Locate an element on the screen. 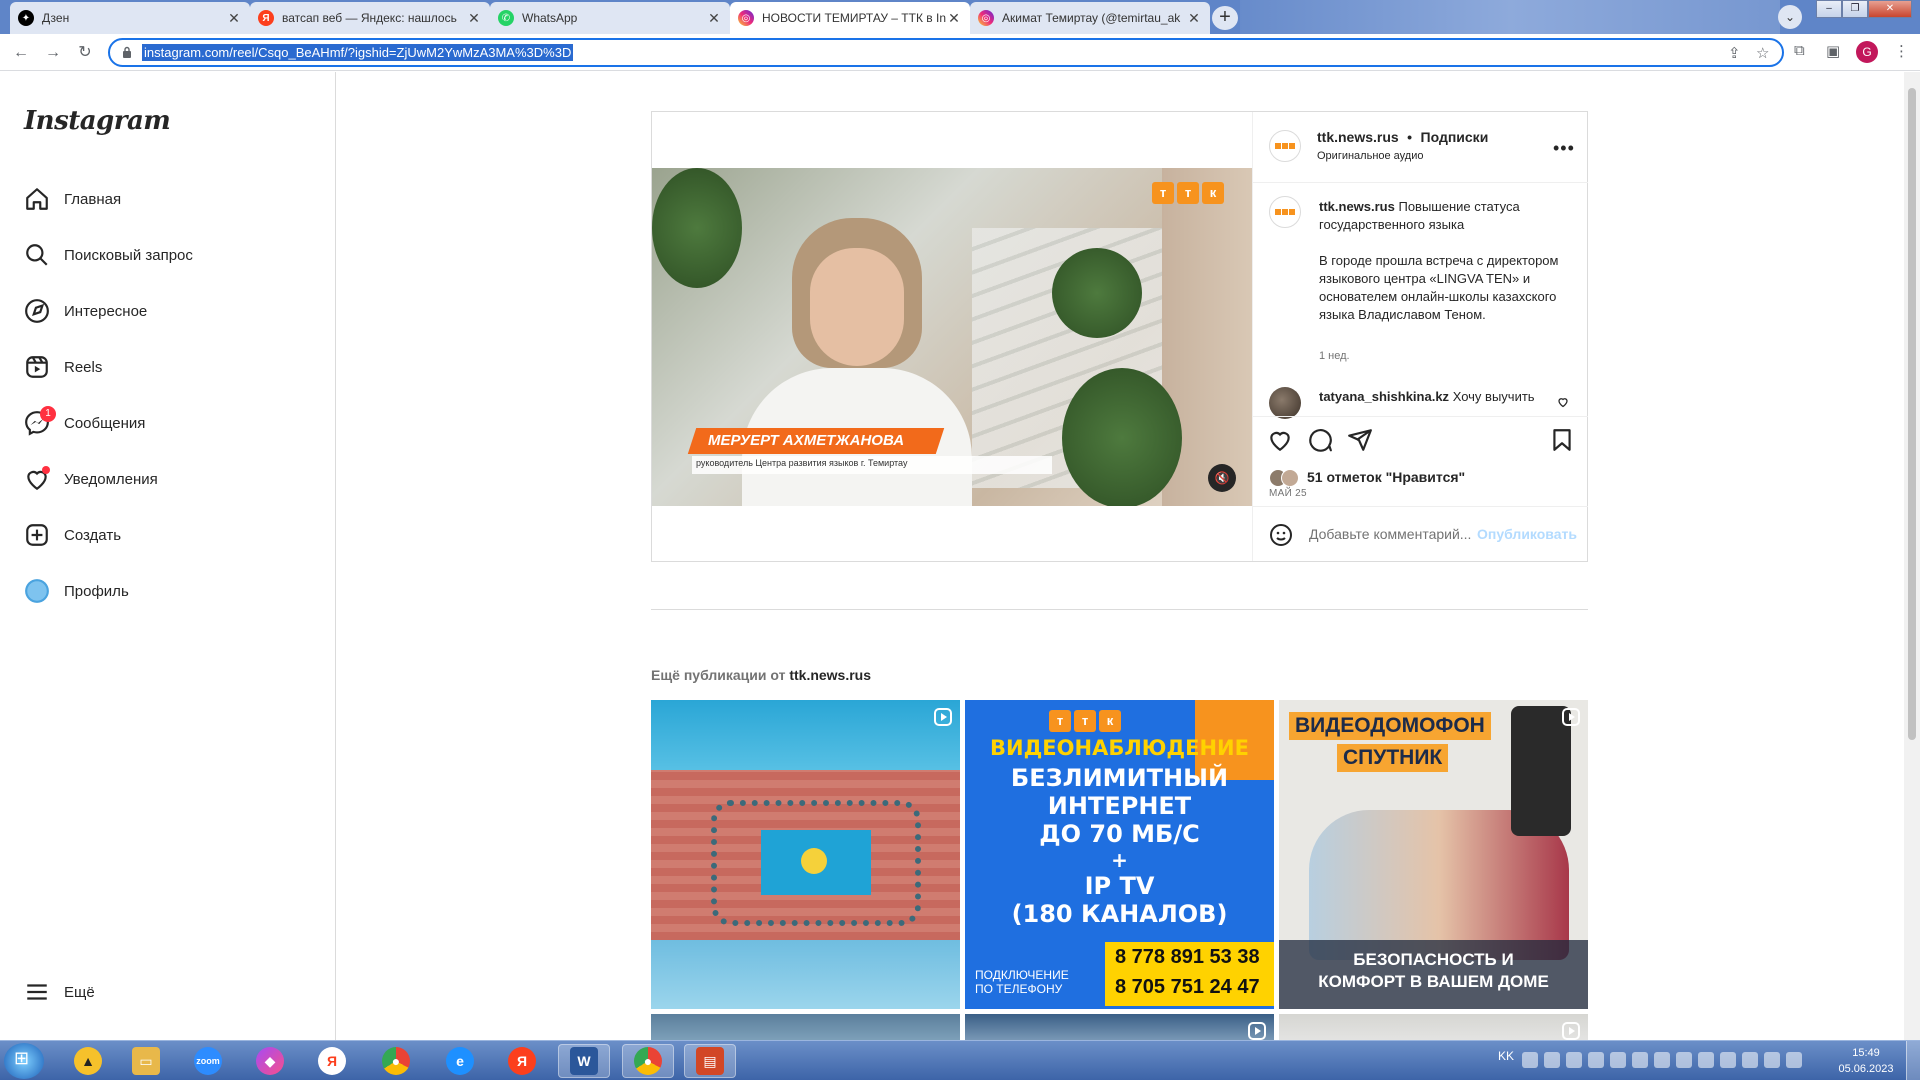 The image size is (1920, 1080). tab-search-button: ⌄ is located at coordinates (1790, 17).